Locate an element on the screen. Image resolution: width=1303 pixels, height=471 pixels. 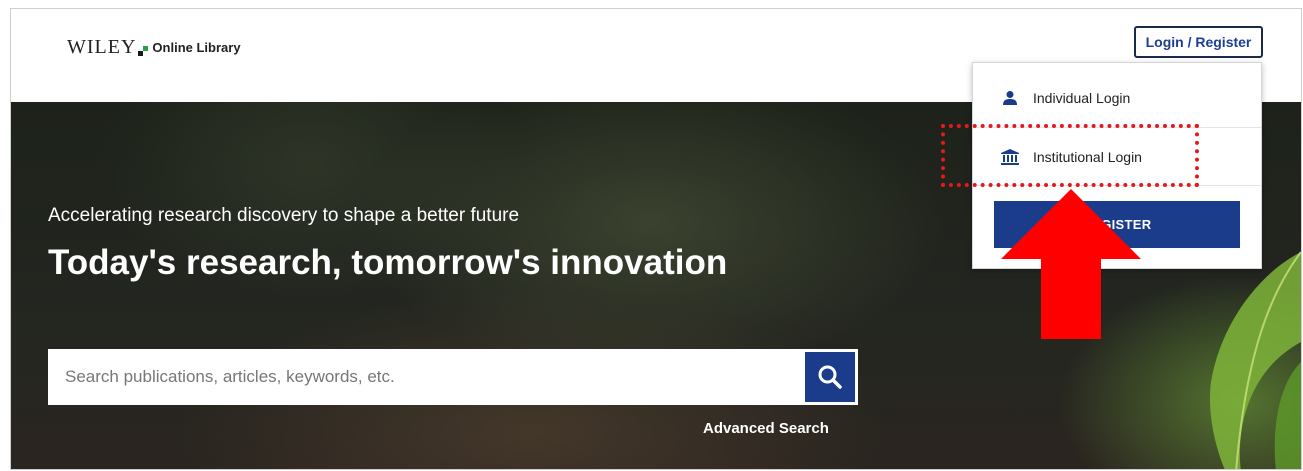
hero-headline: Today's research, tomorrow's innovation is located at coordinates (388, 262).